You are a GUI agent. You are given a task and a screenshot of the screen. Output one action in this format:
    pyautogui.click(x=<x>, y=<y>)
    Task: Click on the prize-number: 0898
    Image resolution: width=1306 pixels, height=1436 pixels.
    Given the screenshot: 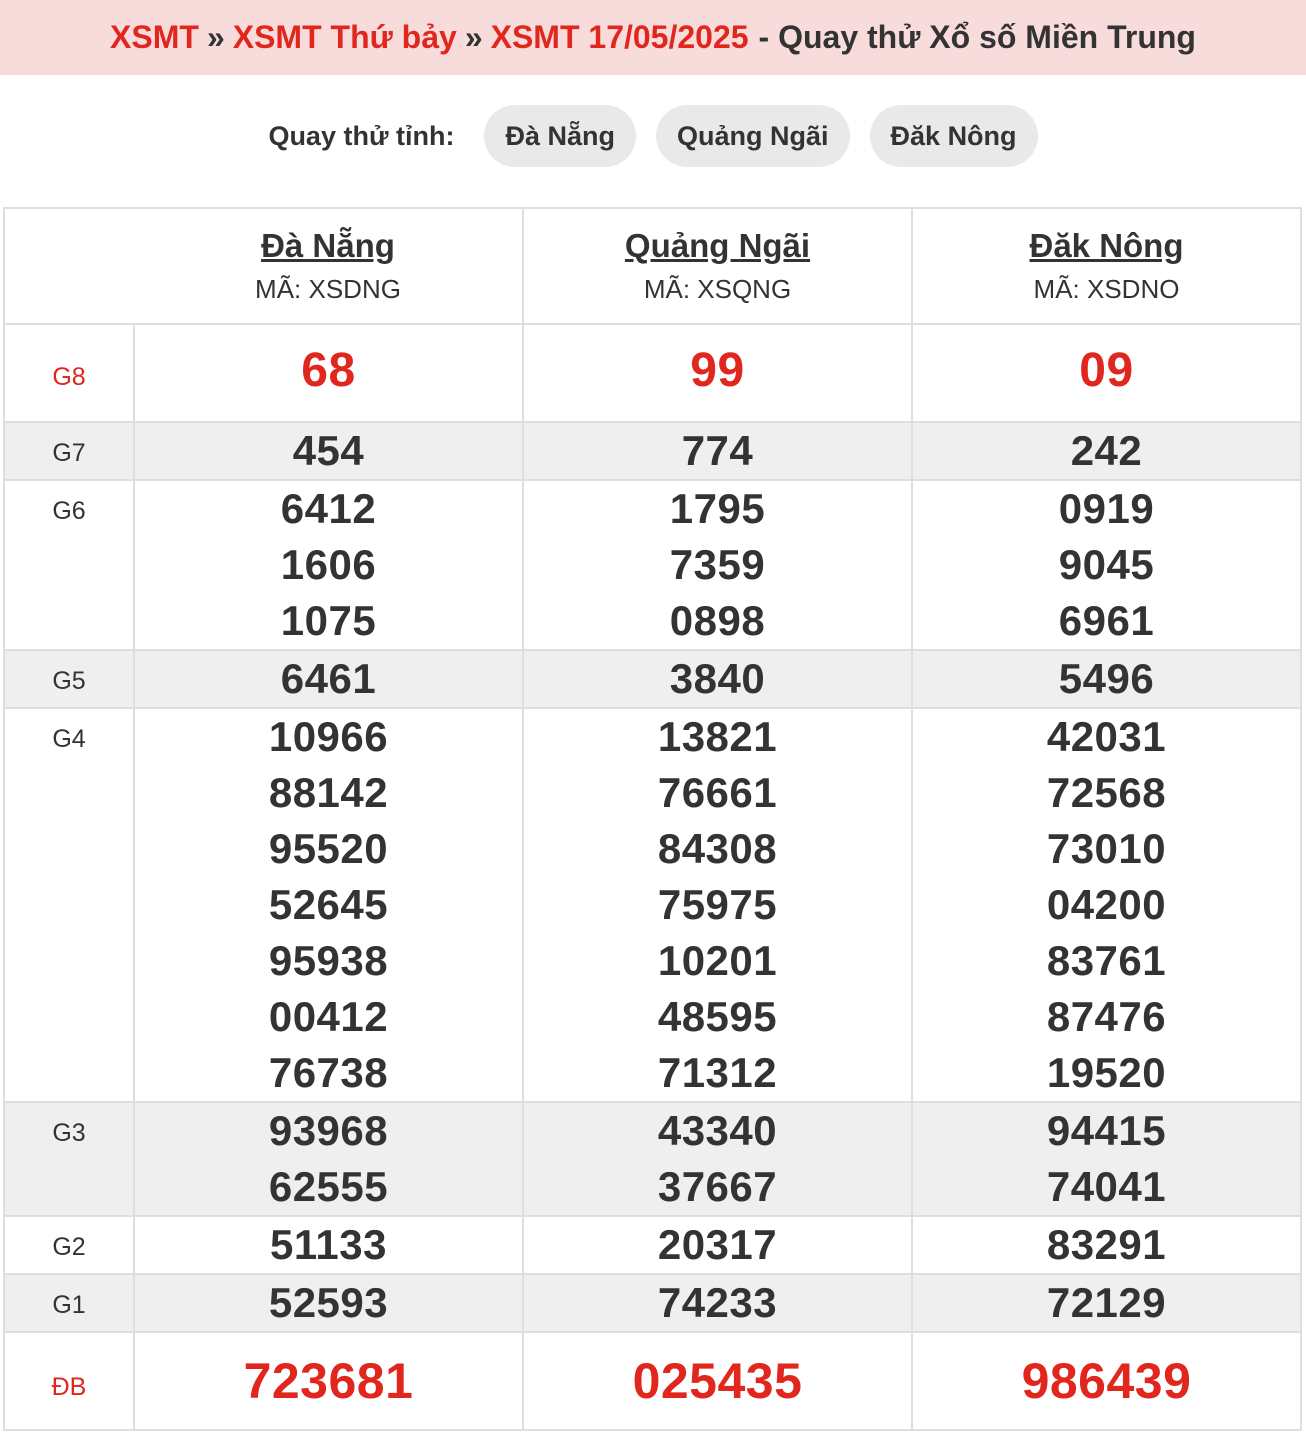 What is the action you would take?
    pyautogui.click(x=717, y=620)
    